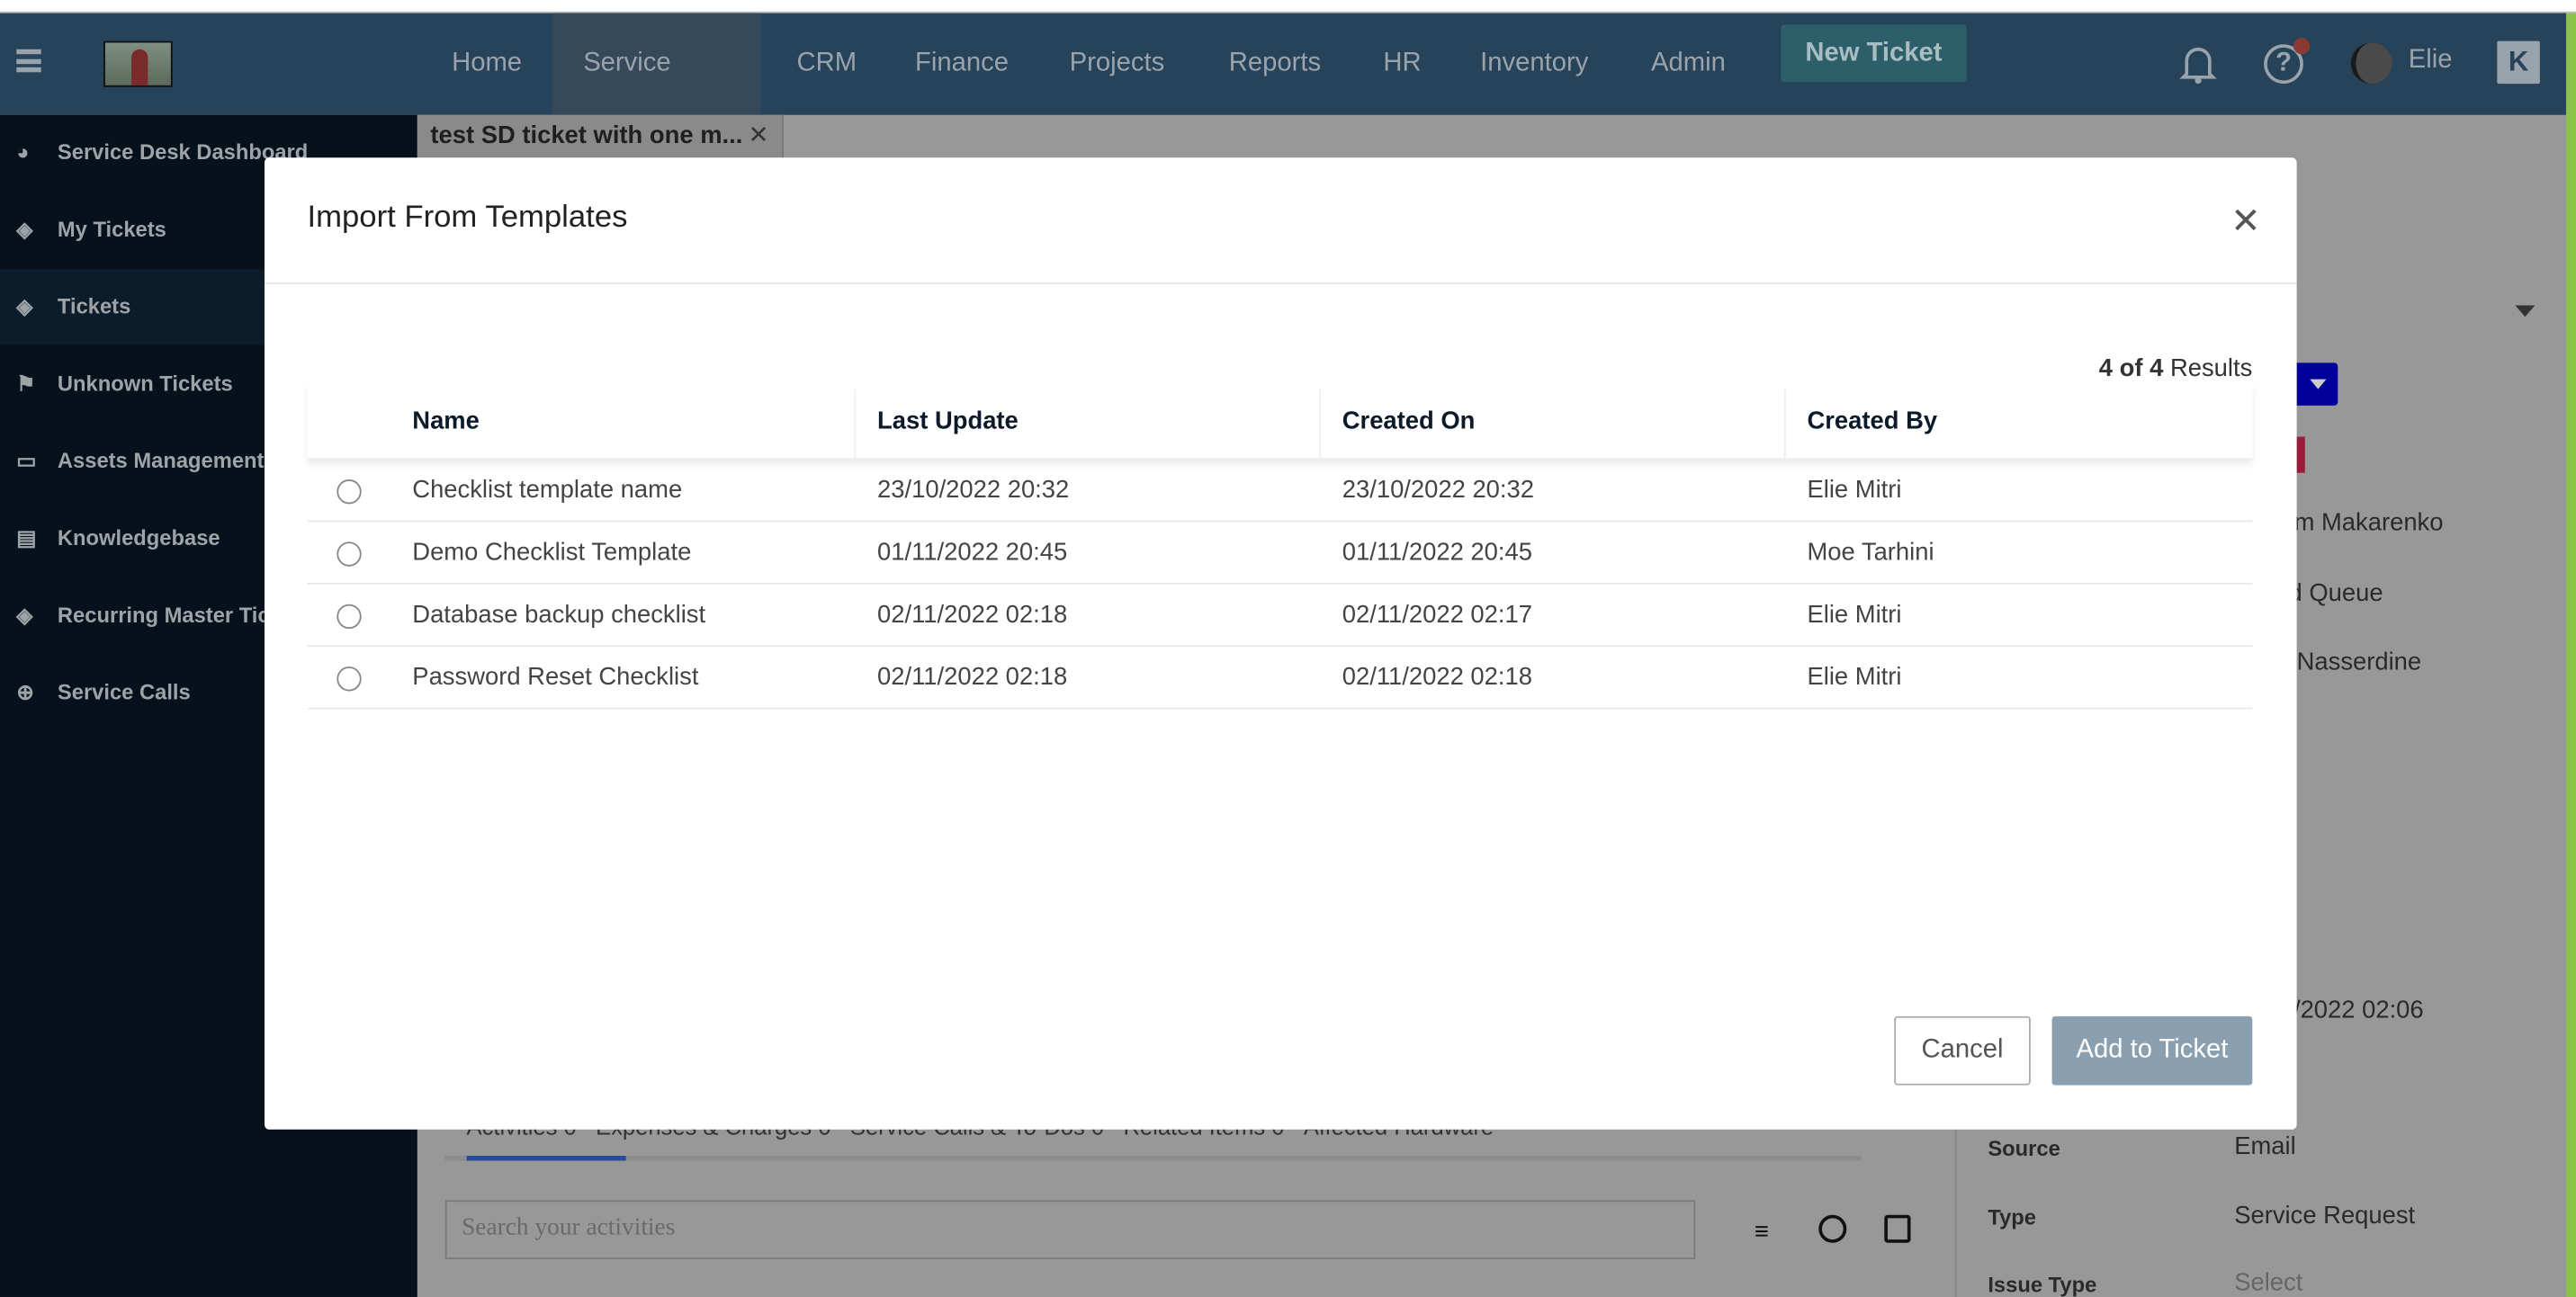 This screenshot has width=2576, height=1297. I want to click on flag-icon: ⚑, so click(26, 383).